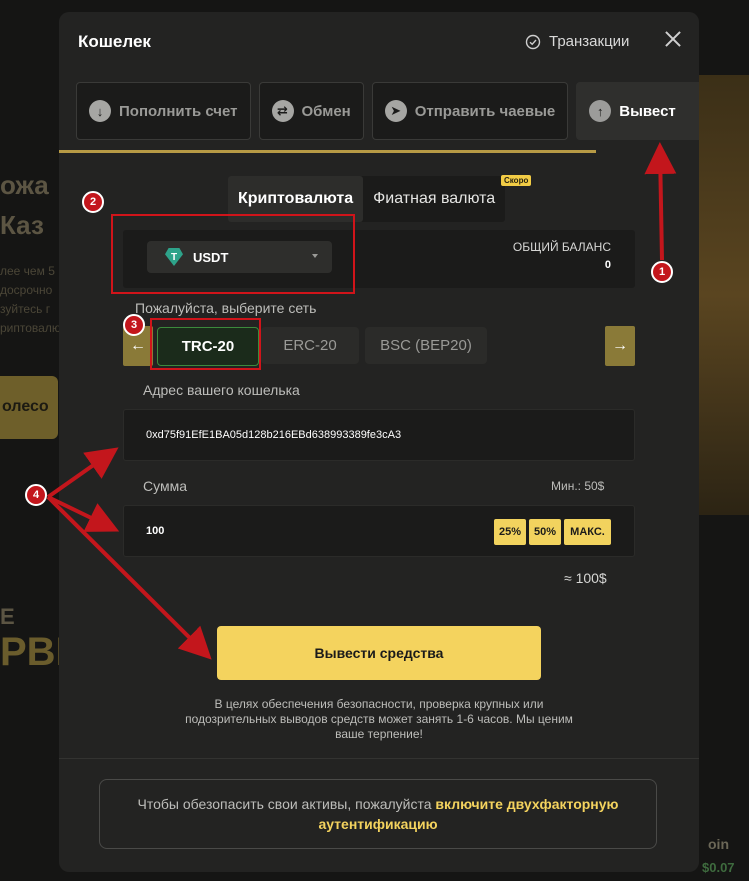 The image size is (749, 881). What do you see at coordinates (434, 199) in the screenshot?
I see `toggle-fiat: Фиатная валюта` at bounding box center [434, 199].